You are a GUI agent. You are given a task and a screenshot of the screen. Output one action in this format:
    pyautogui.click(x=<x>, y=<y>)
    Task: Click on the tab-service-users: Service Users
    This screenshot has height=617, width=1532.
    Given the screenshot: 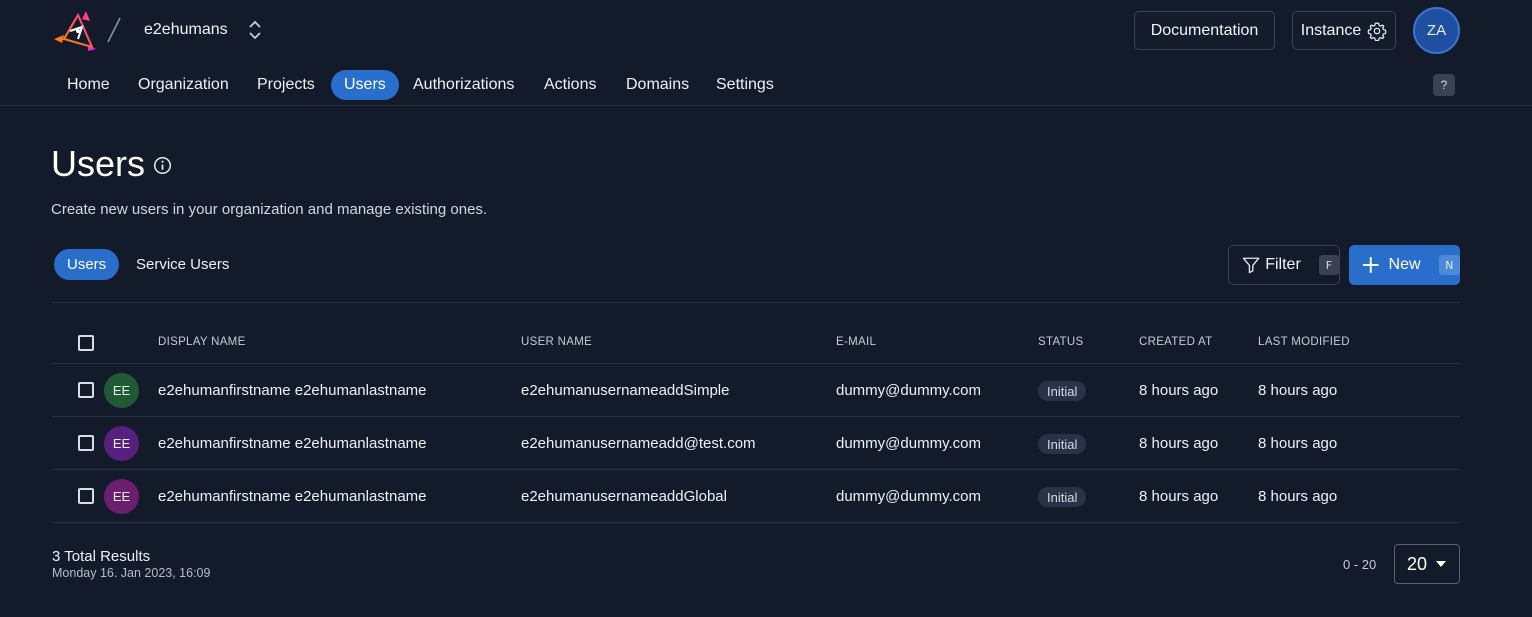 What is the action you would take?
    pyautogui.click(x=182, y=264)
    